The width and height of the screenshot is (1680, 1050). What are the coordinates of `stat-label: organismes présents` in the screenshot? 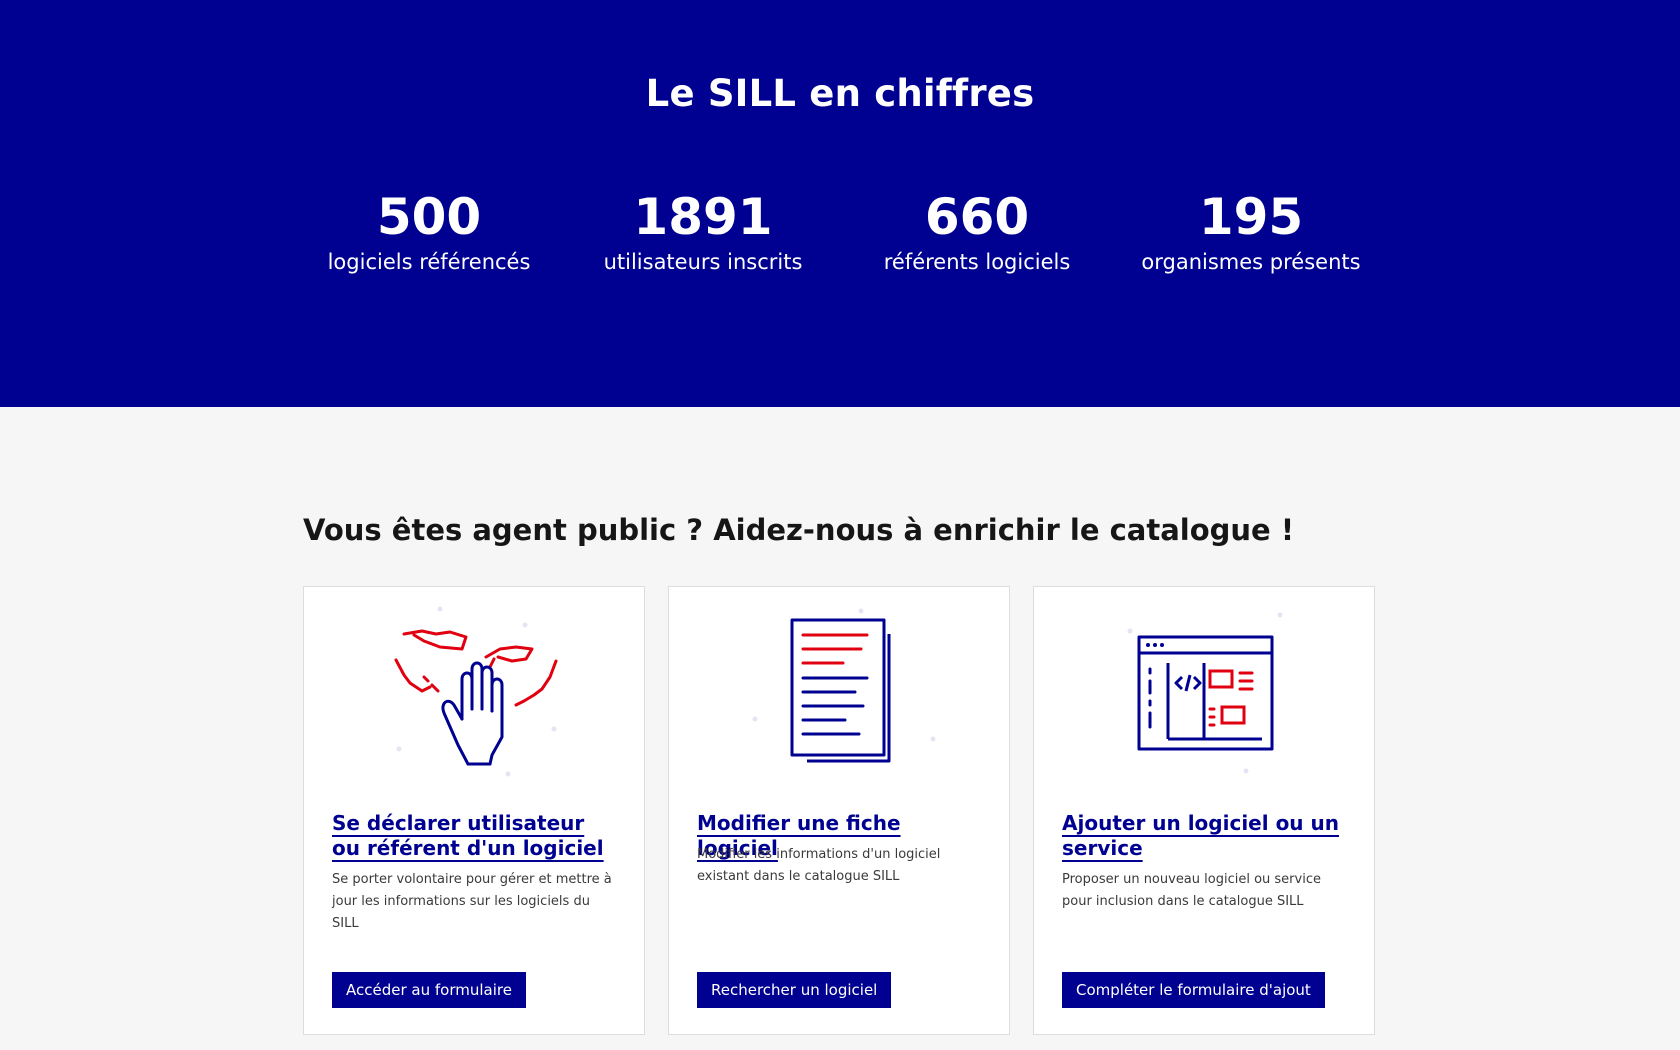 It's located at (1251, 262).